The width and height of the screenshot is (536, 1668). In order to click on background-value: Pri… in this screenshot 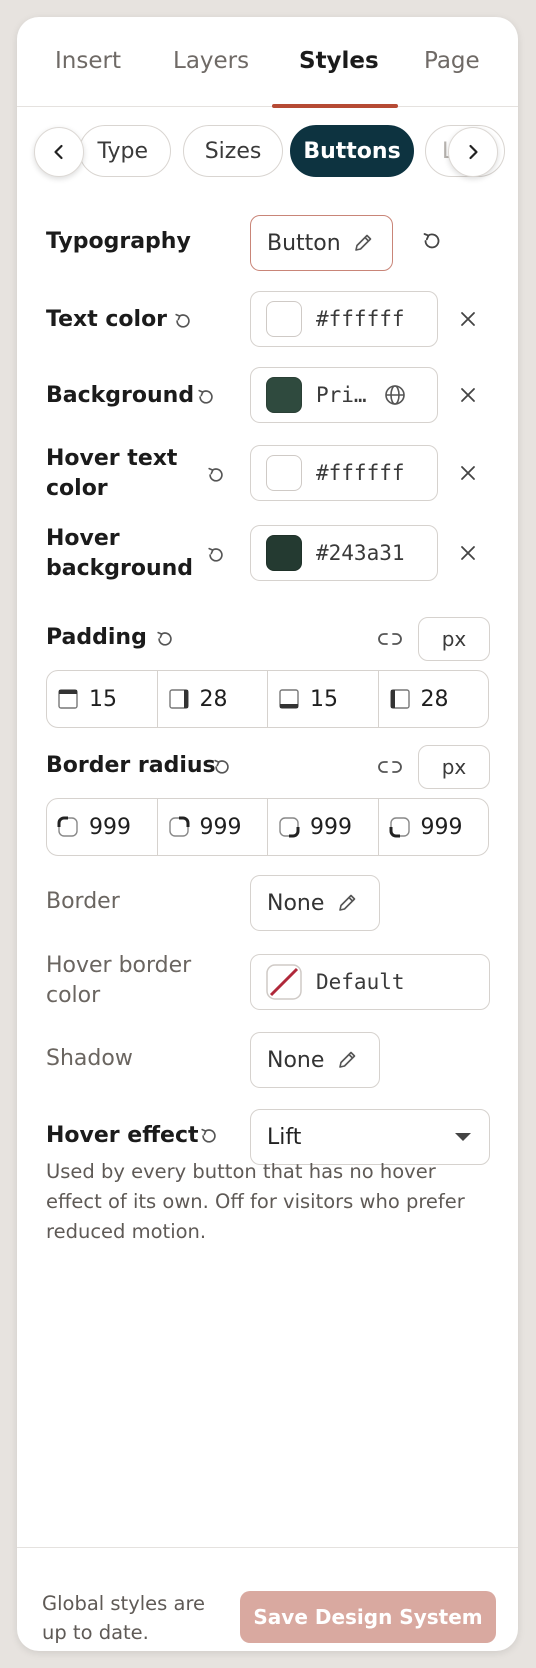, I will do `click(341, 395)`.